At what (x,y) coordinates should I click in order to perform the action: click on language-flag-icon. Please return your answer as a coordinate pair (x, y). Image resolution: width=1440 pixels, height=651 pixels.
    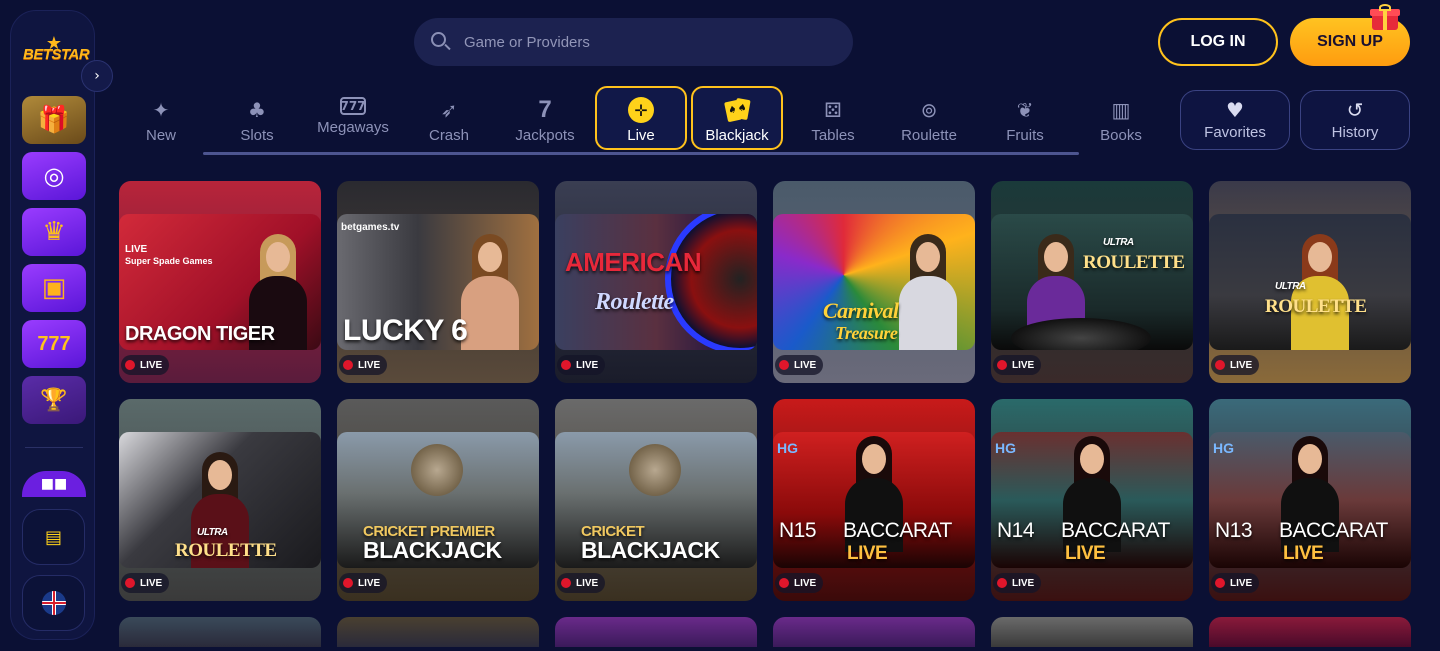
    Looking at the image, I should click on (53, 603).